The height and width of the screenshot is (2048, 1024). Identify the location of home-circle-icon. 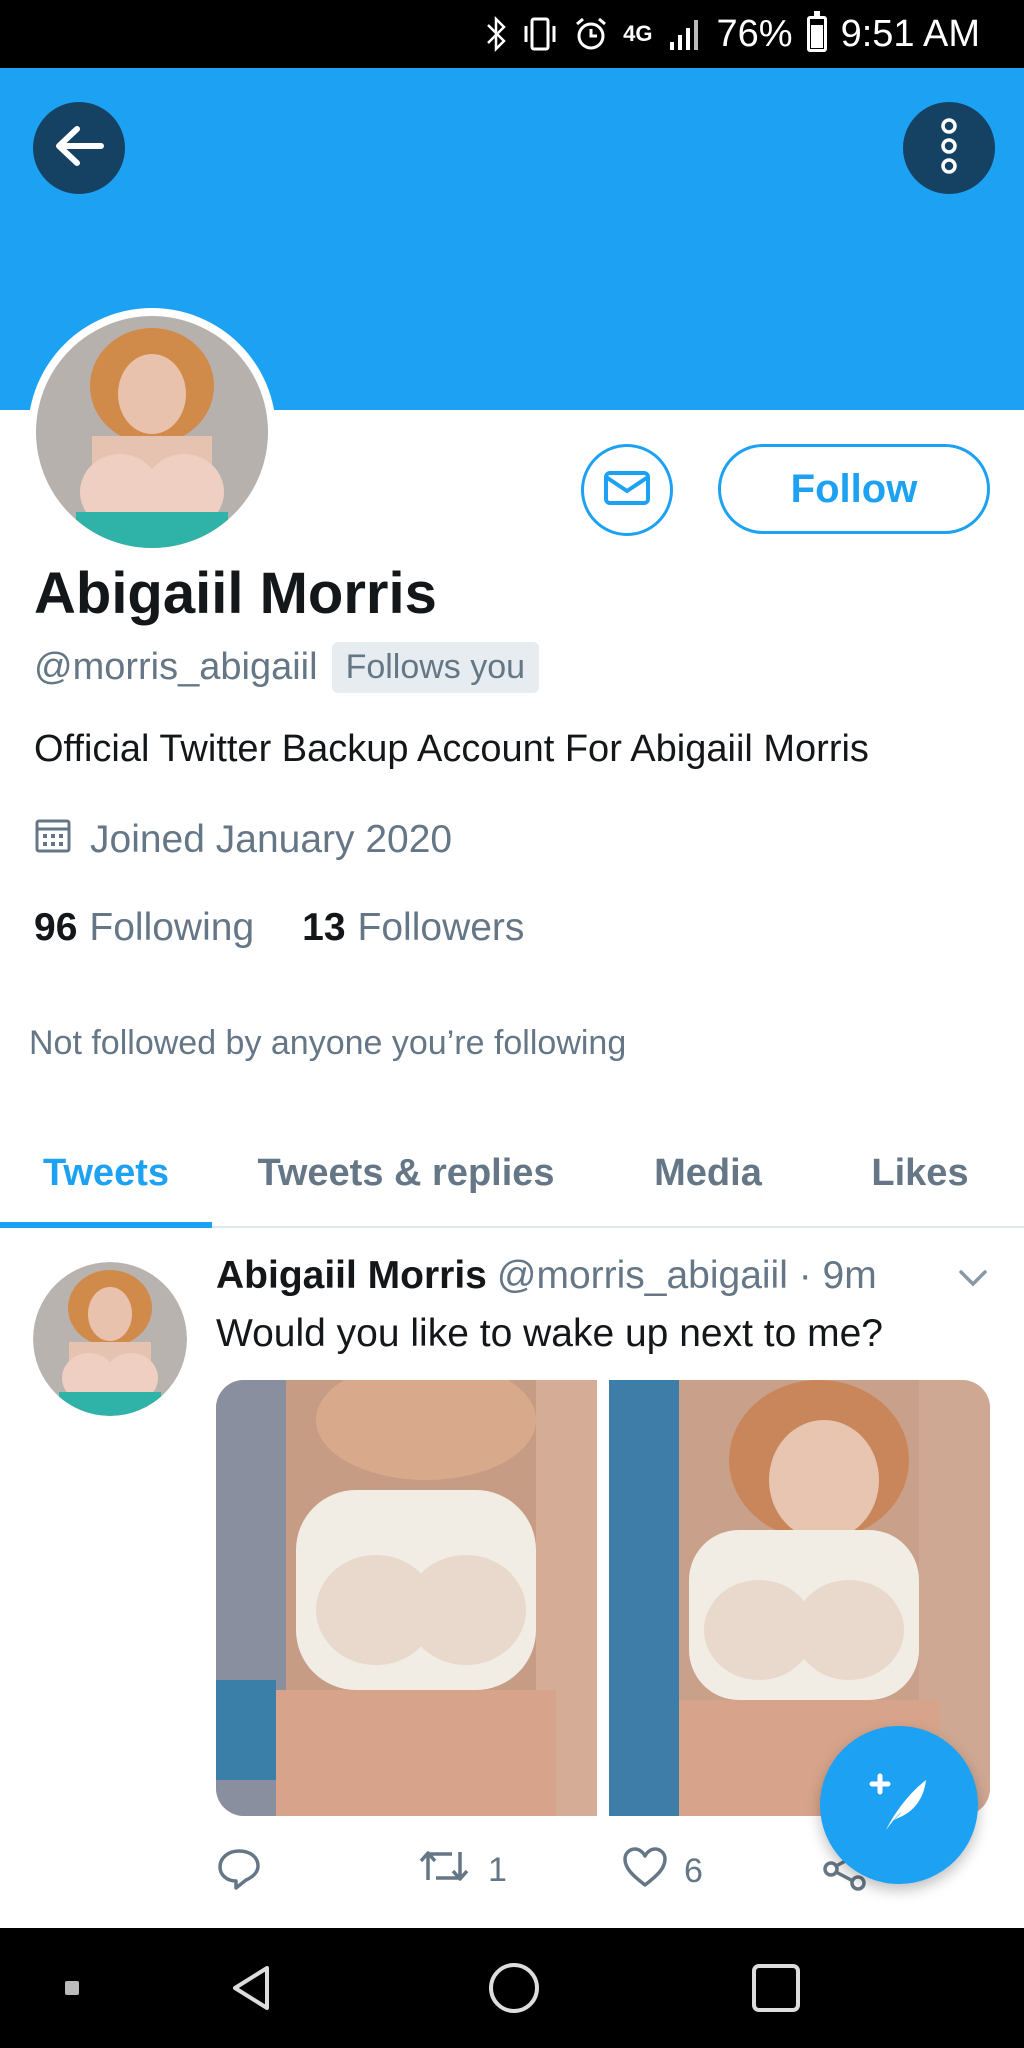
(514, 1988).